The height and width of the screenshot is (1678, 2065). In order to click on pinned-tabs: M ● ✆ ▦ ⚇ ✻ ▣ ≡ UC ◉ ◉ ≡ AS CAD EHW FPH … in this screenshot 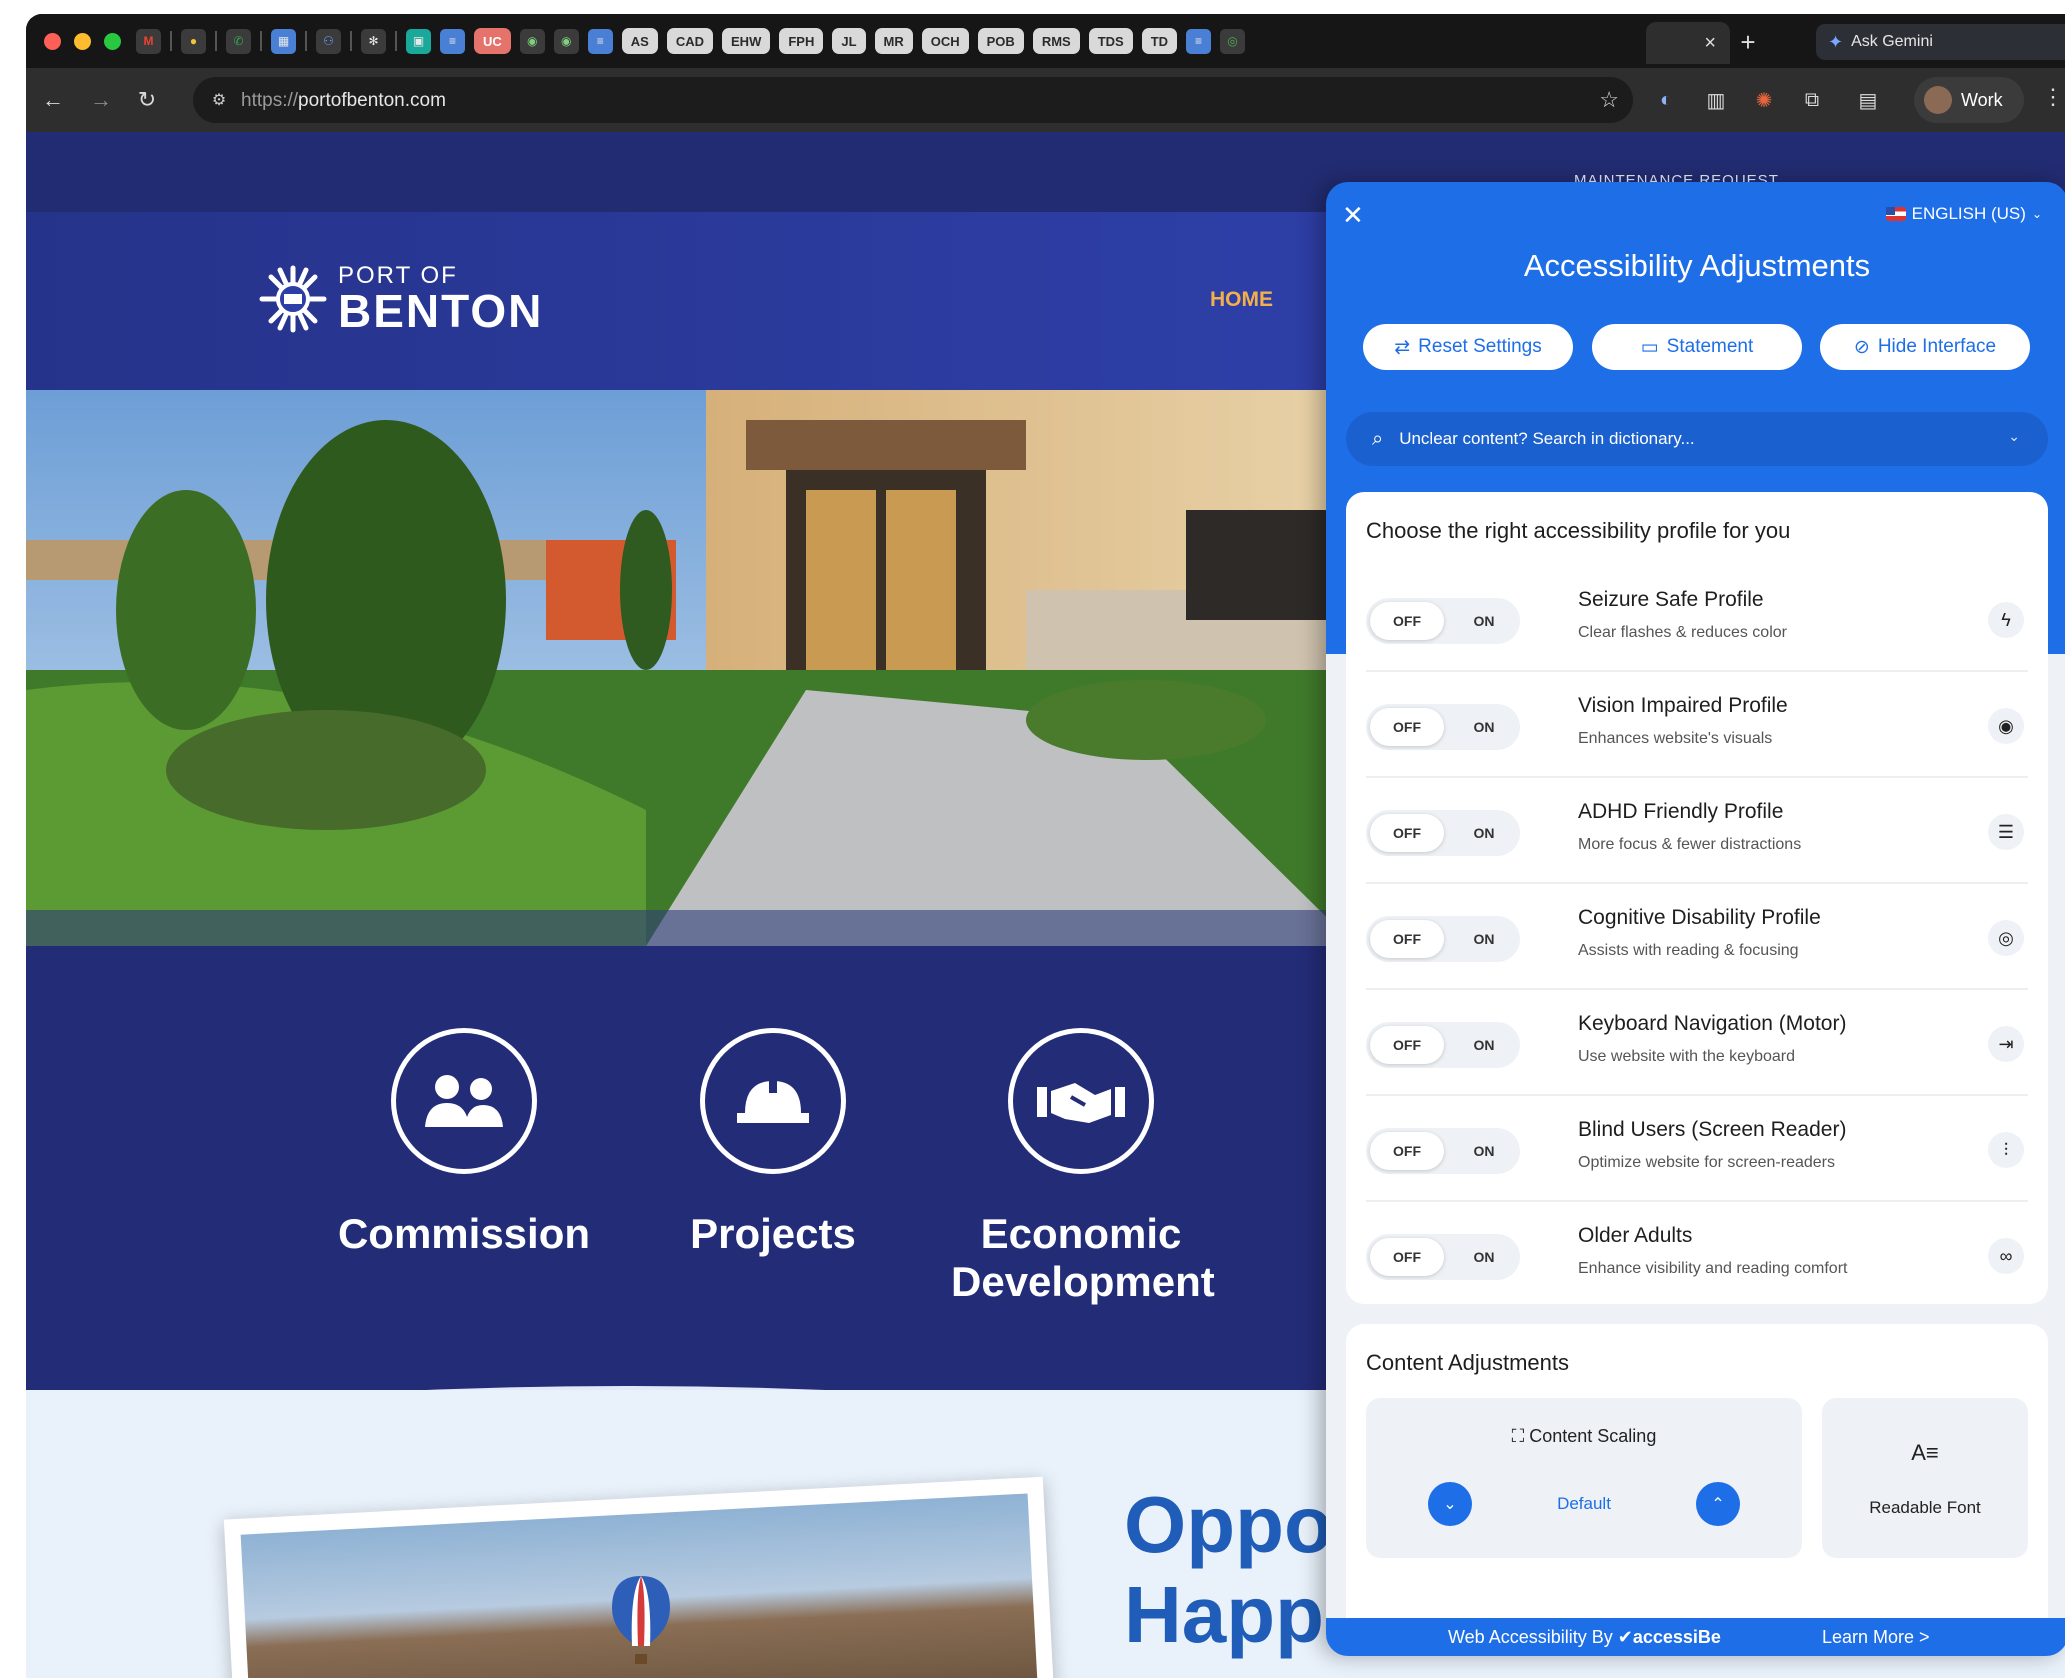, I will do `click(691, 41)`.